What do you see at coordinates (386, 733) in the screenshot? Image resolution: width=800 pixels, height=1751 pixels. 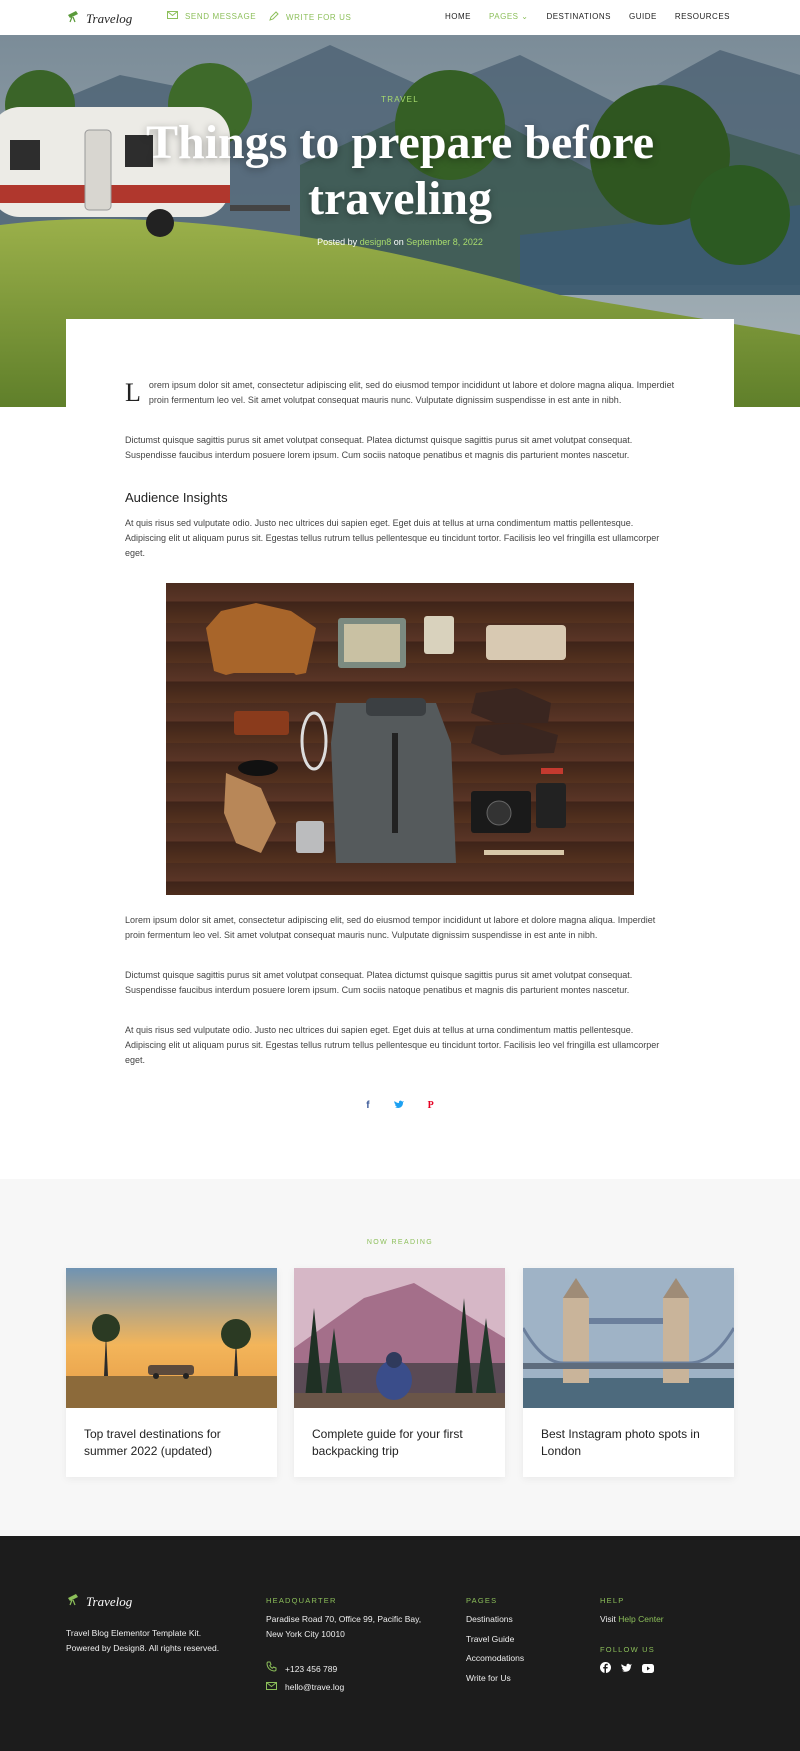 I see `packing-flatlay-illustration` at bounding box center [386, 733].